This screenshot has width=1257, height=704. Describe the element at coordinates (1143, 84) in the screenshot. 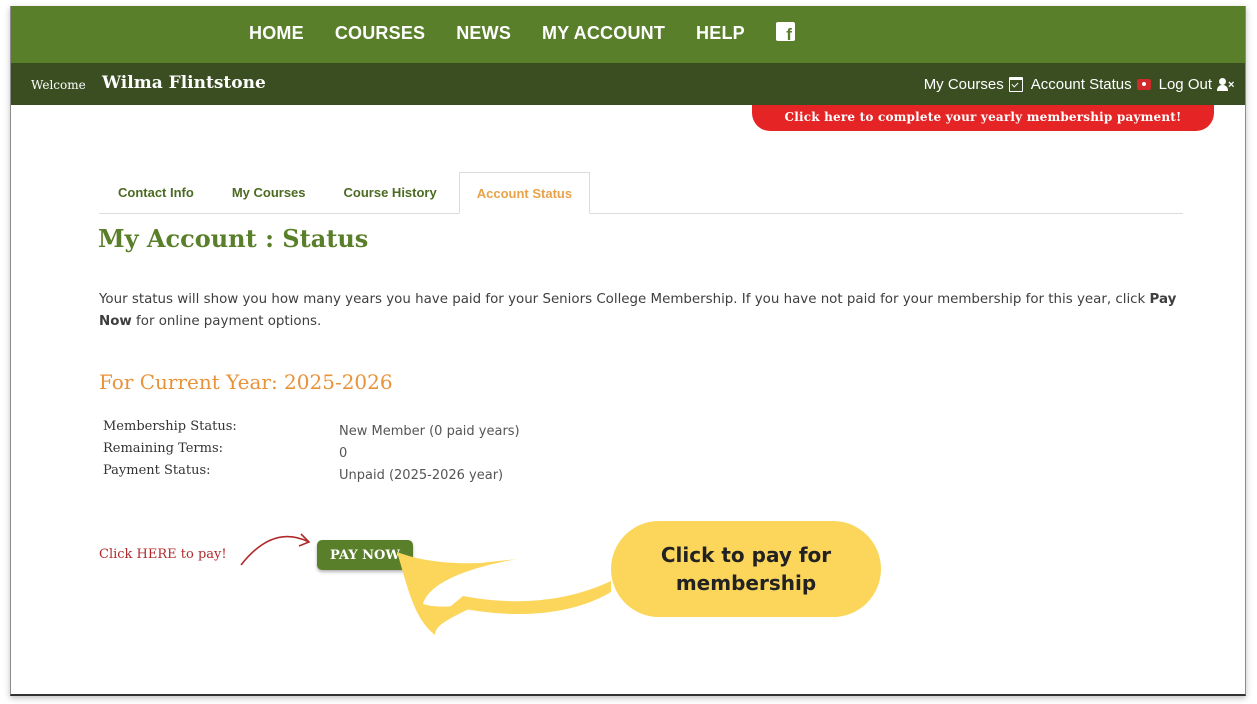

I see `money-icon` at that location.